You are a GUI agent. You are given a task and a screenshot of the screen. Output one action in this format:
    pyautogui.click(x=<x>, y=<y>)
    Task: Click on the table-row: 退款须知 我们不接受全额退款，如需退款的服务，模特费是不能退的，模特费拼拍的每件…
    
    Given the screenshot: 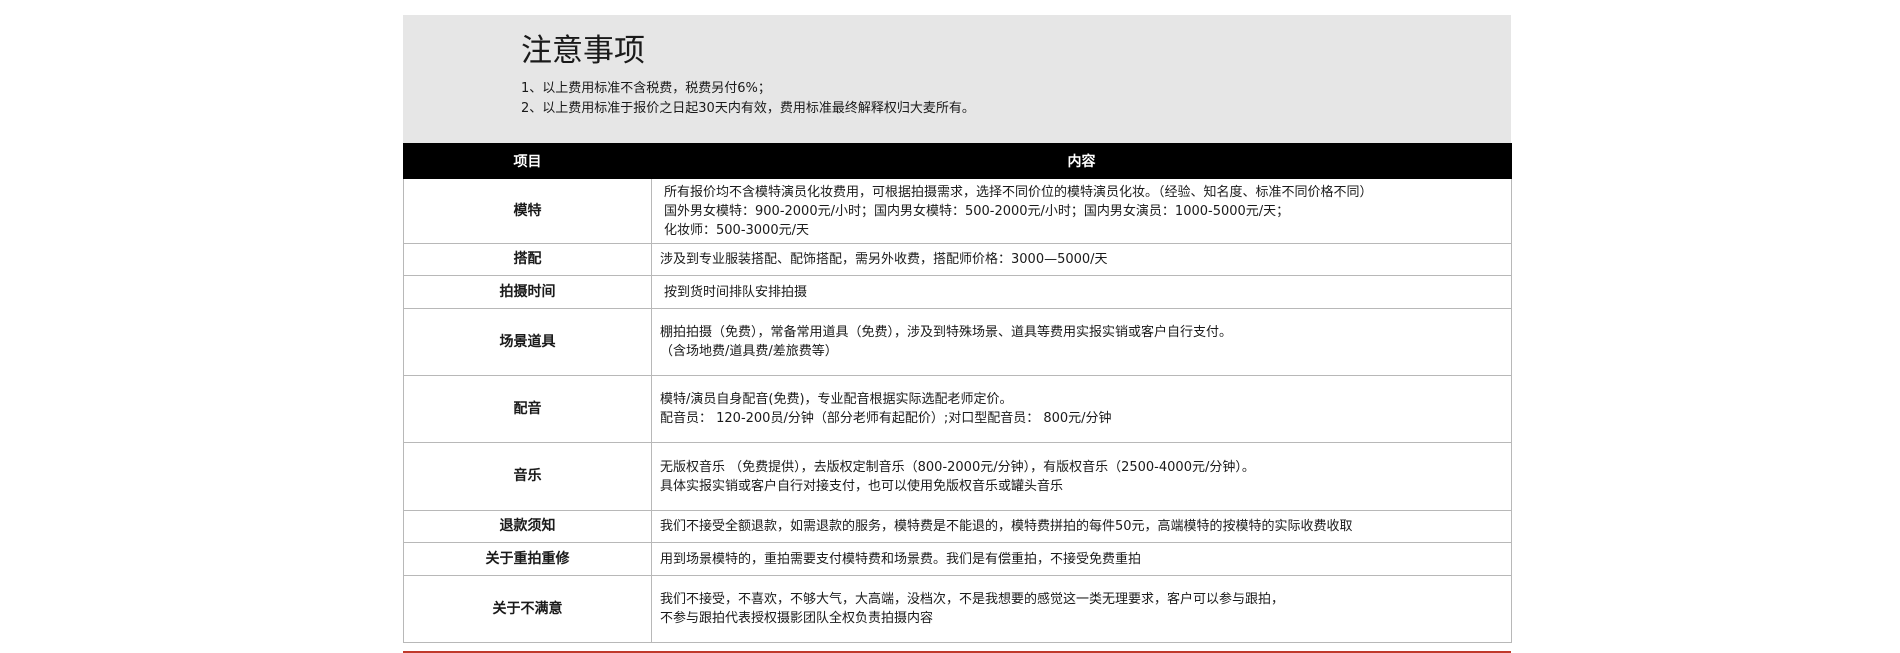 What is the action you would take?
    pyautogui.click(x=957, y=526)
    